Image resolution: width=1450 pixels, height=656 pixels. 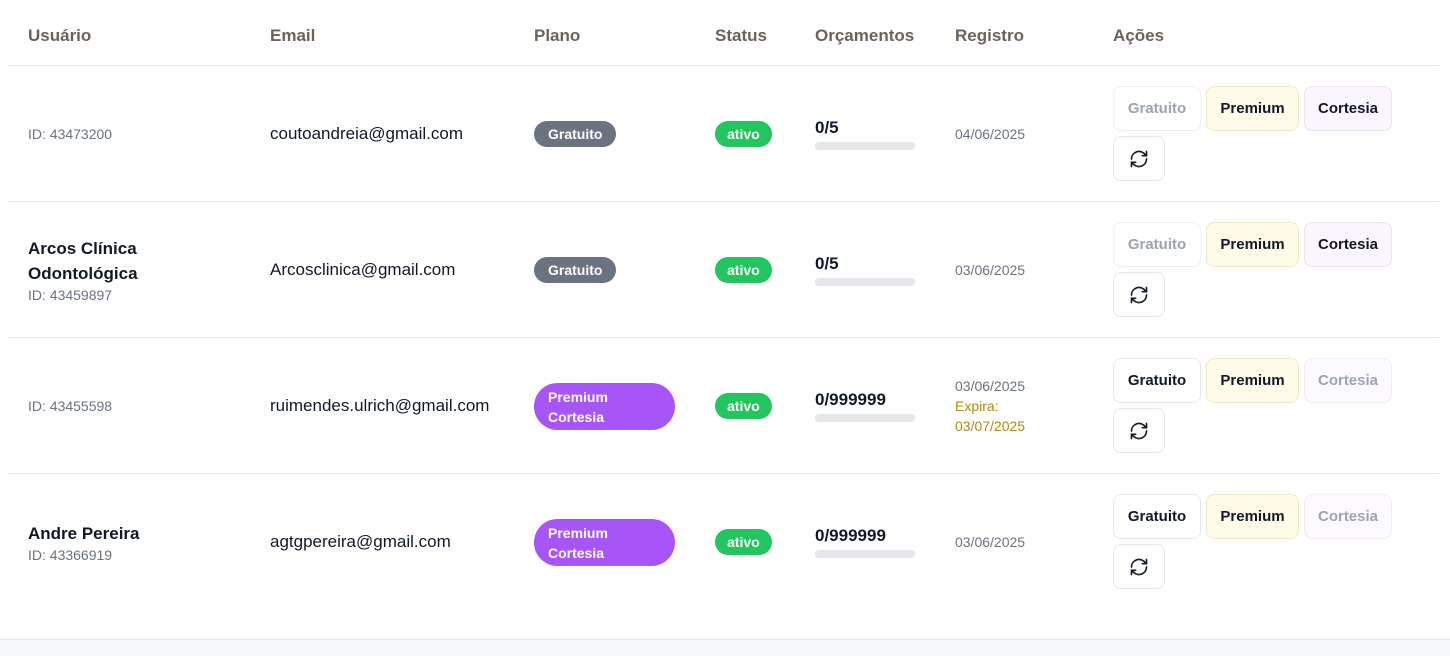 I want to click on user-email: Arcosclinica@gmail.com, so click(x=363, y=269).